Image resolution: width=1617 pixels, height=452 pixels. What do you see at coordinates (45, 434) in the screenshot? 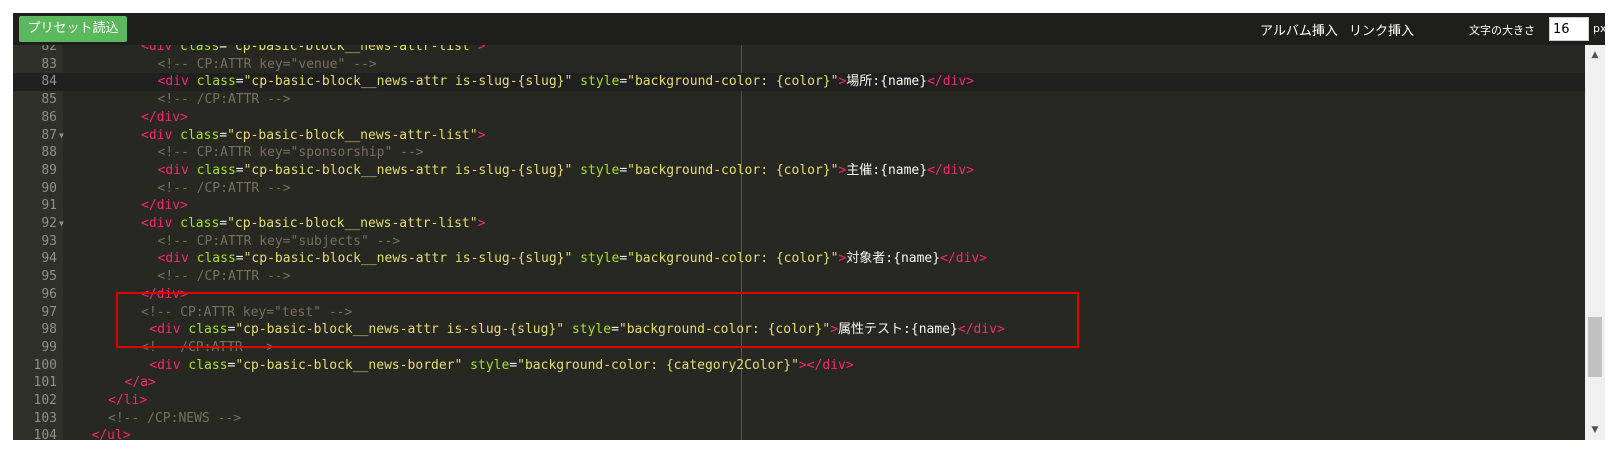
I see `line-number: 104` at bounding box center [45, 434].